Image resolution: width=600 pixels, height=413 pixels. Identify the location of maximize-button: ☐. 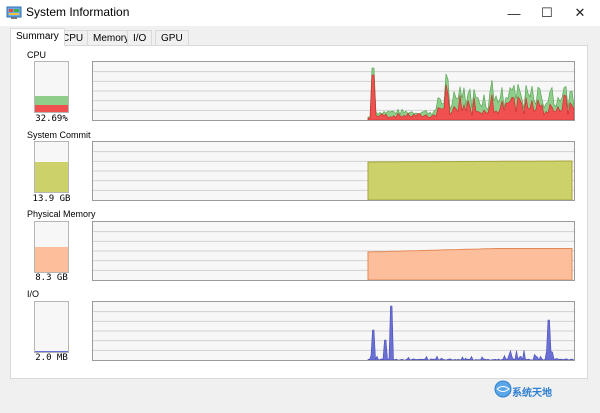
(547, 13).